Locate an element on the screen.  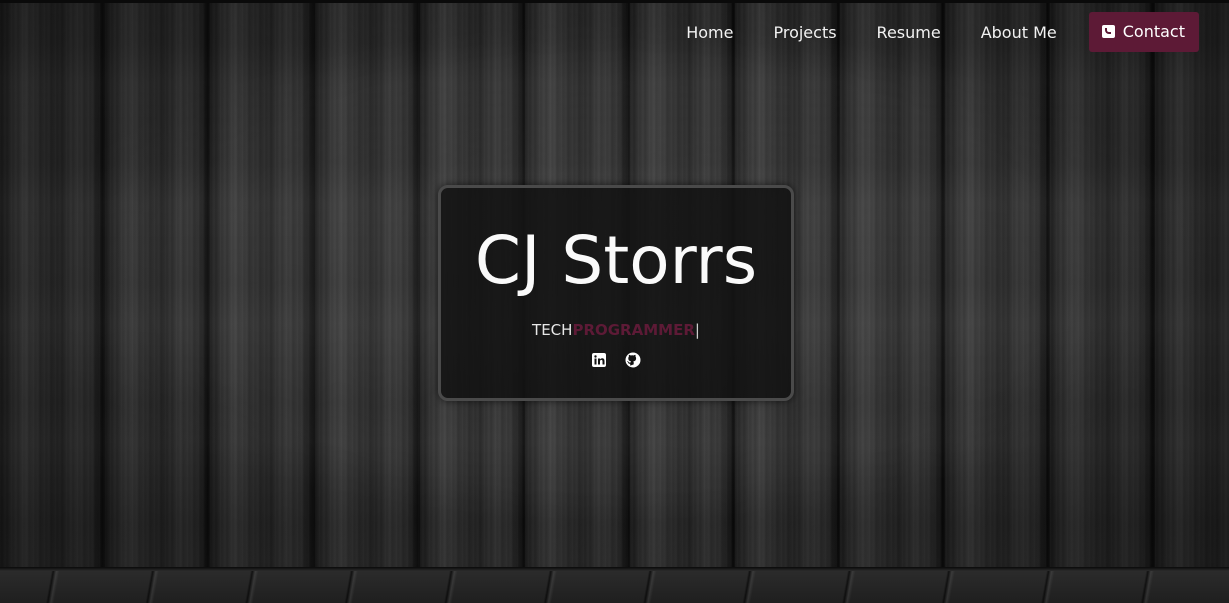
tagline-typed-word: PROGRAMMER is located at coordinates (633, 330).